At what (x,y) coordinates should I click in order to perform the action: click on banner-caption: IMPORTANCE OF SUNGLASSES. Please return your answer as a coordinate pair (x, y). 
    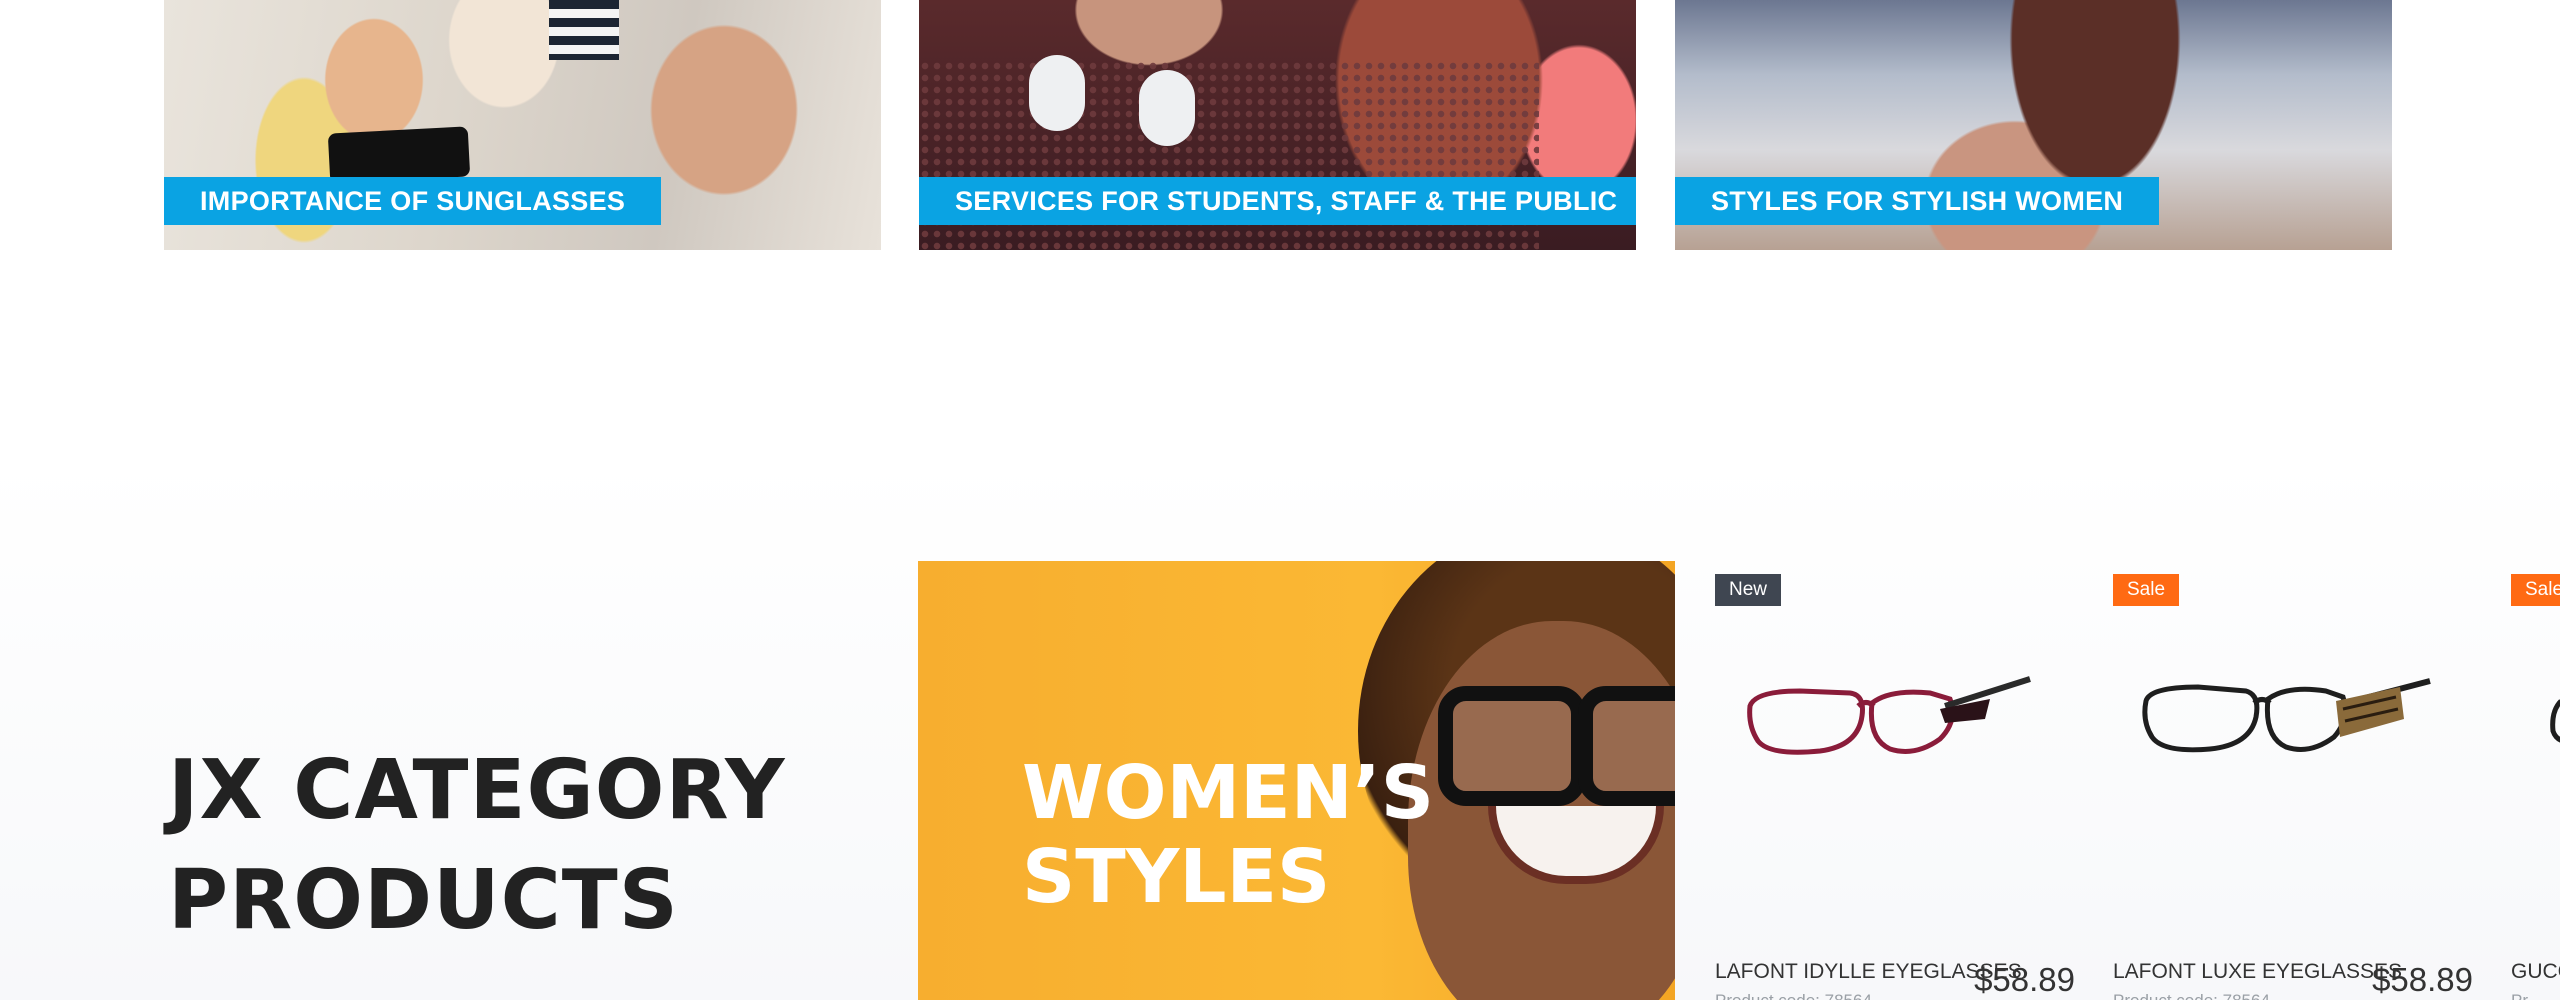
    Looking at the image, I should click on (413, 201).